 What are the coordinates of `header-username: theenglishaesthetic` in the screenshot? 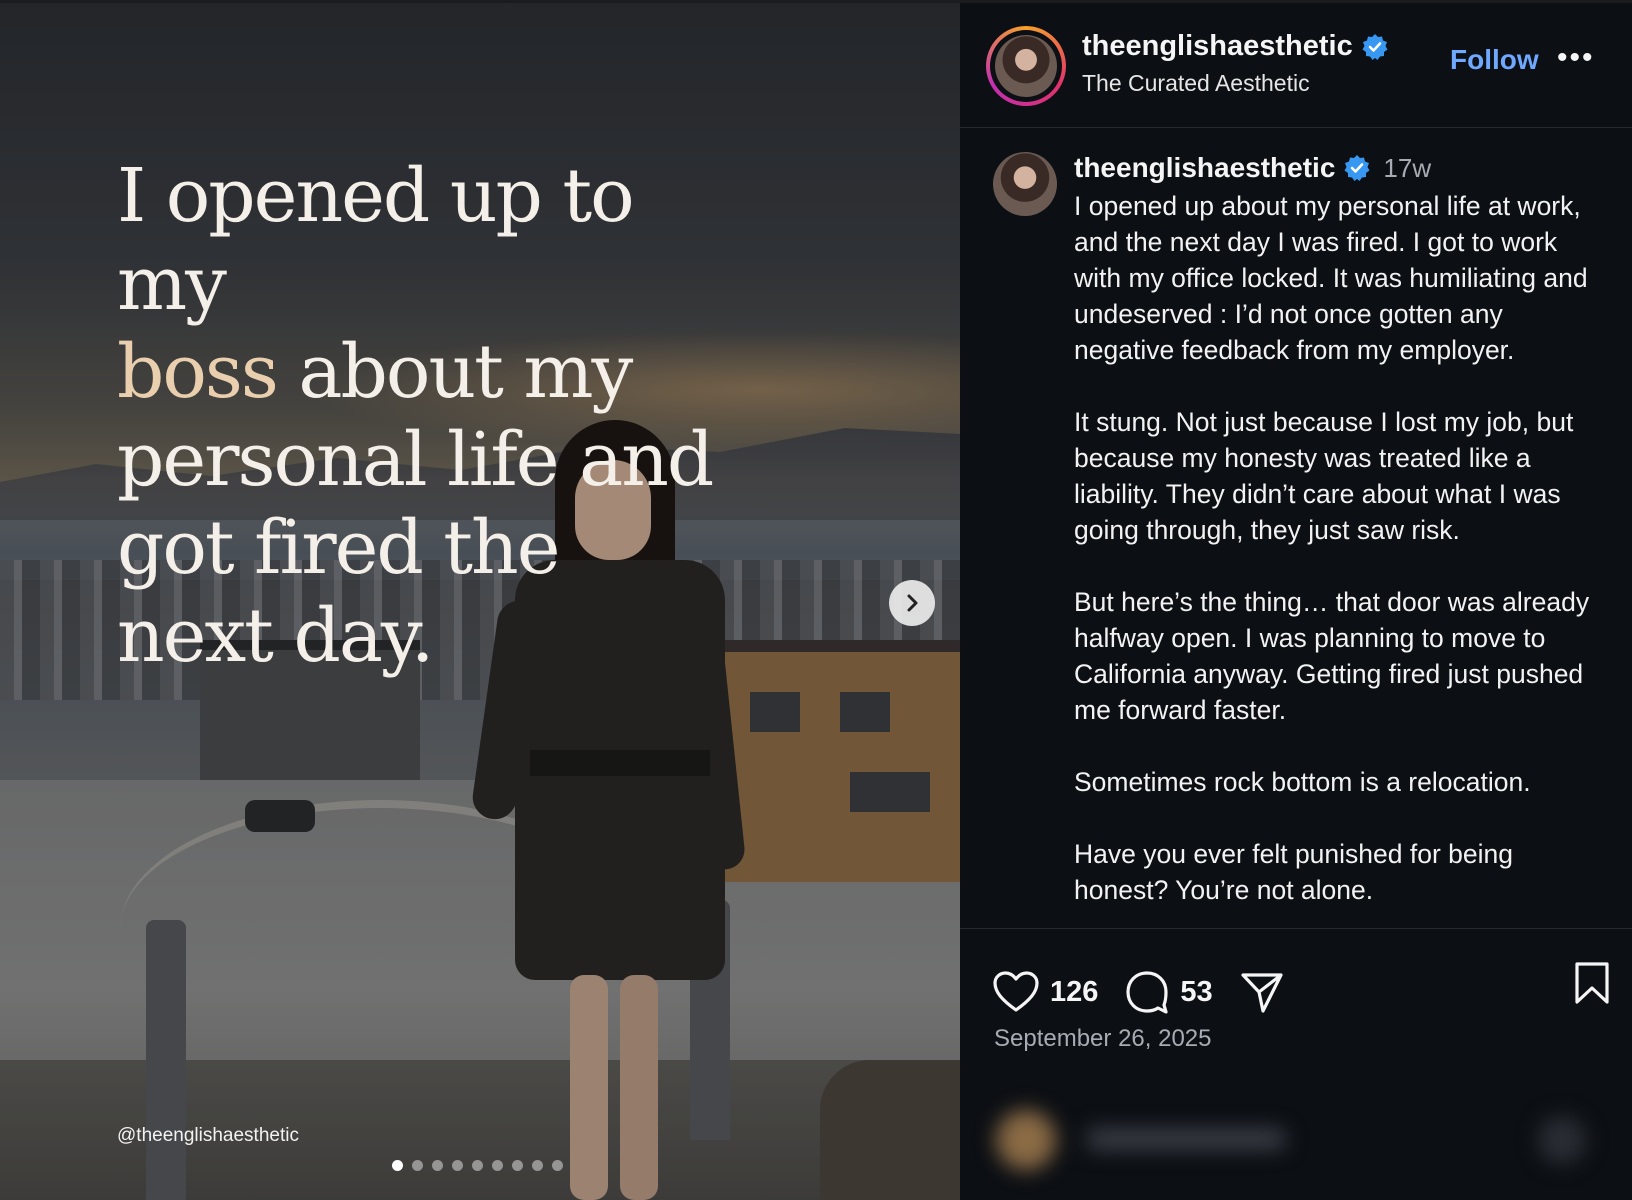 It's located at (1217, 46).